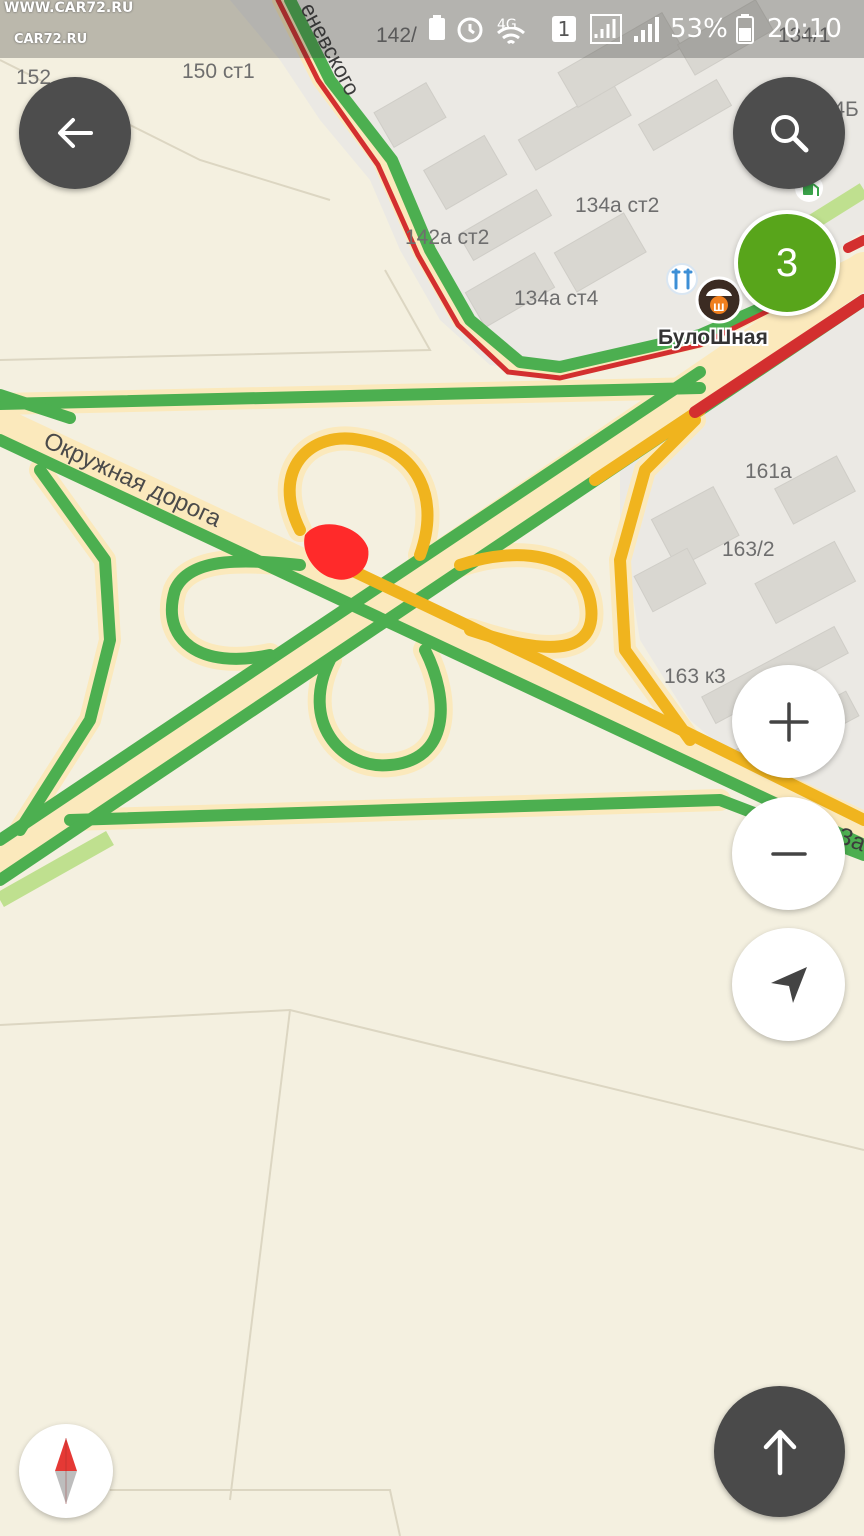 The image size is (864, 1536). I want to click on building-label: 142а ст2, so click(447, 237).